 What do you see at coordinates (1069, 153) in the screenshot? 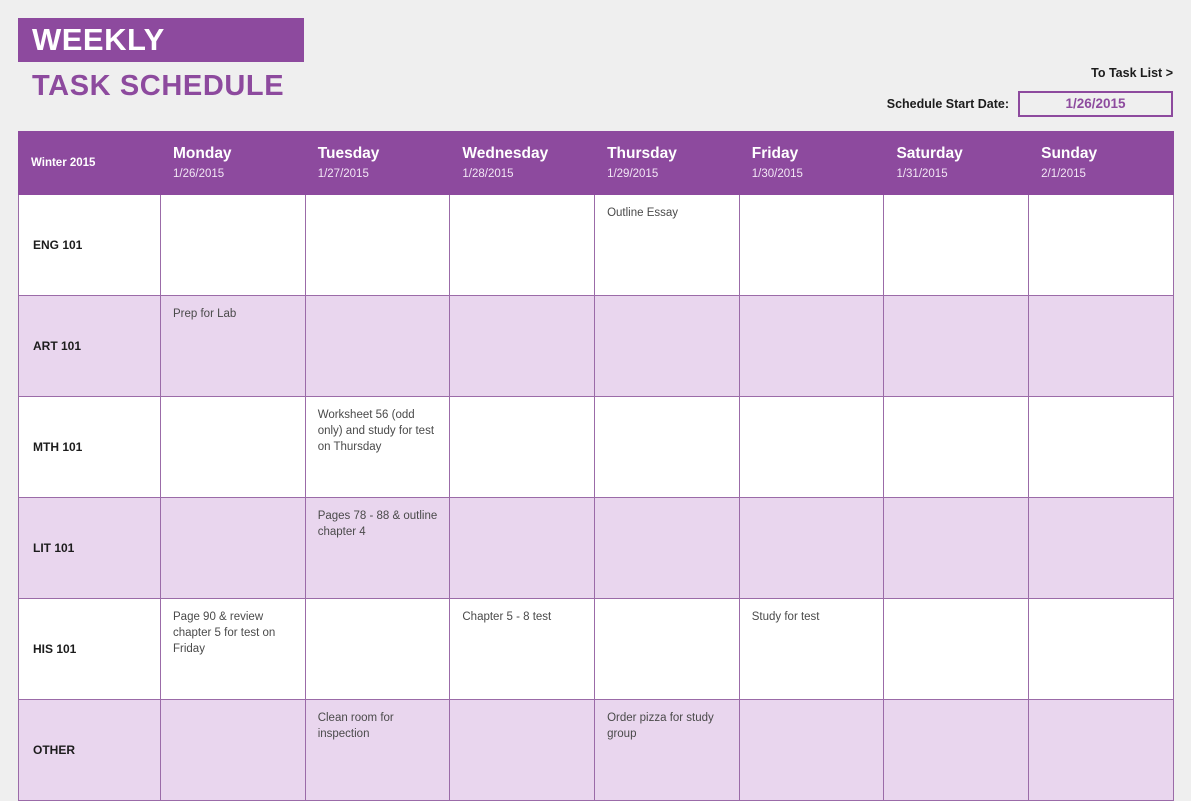
I see `day-name-sunday: Sunday` at bounding box center [1069, 153].